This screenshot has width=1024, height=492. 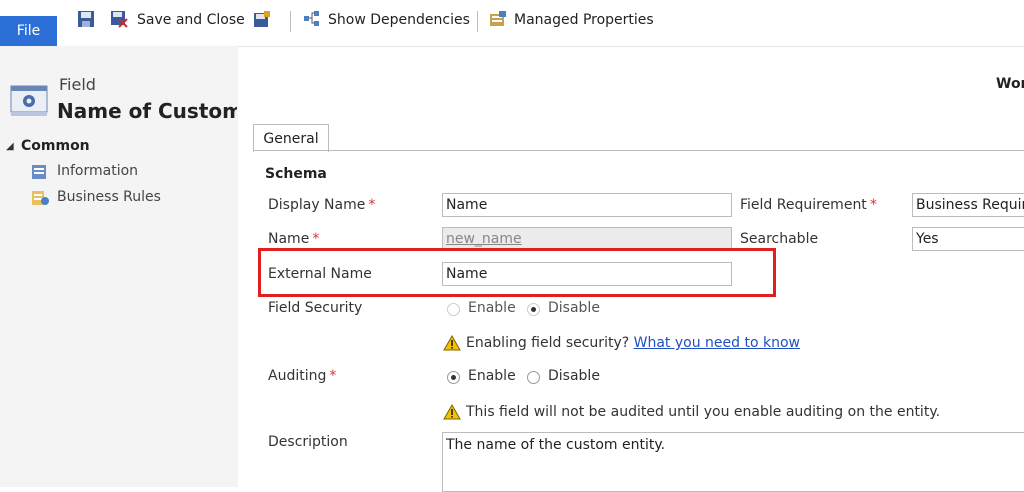 What do you see at coordinates (968, 205) in the screenshot?
I see `field-requirement-select: Business Require` at bounding box center [968, 205].